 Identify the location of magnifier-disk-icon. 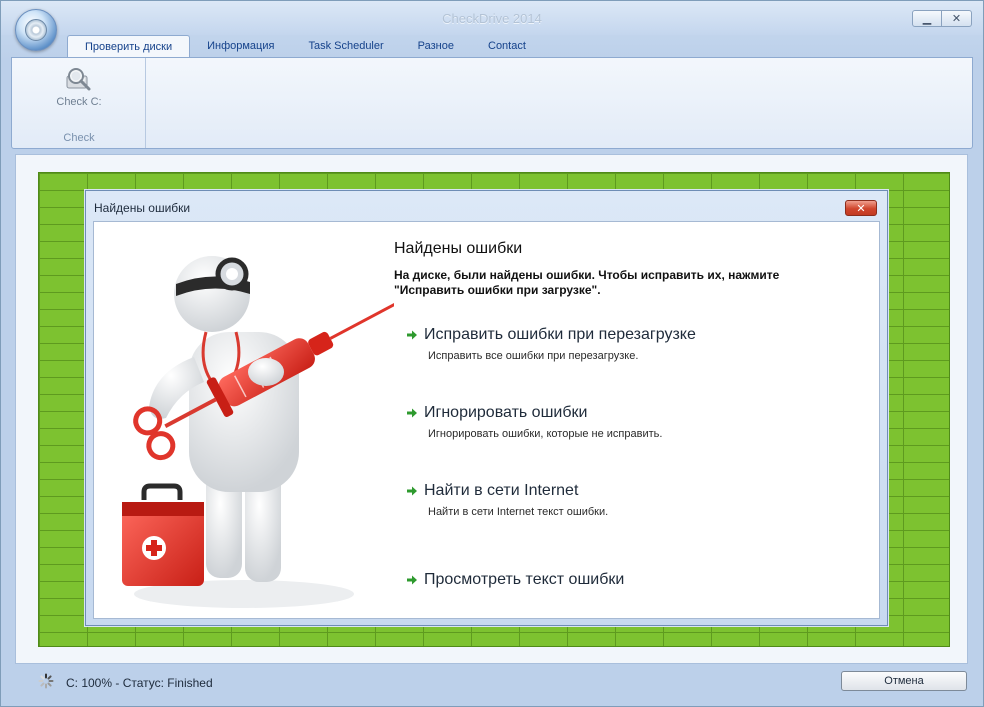
(78, 79).